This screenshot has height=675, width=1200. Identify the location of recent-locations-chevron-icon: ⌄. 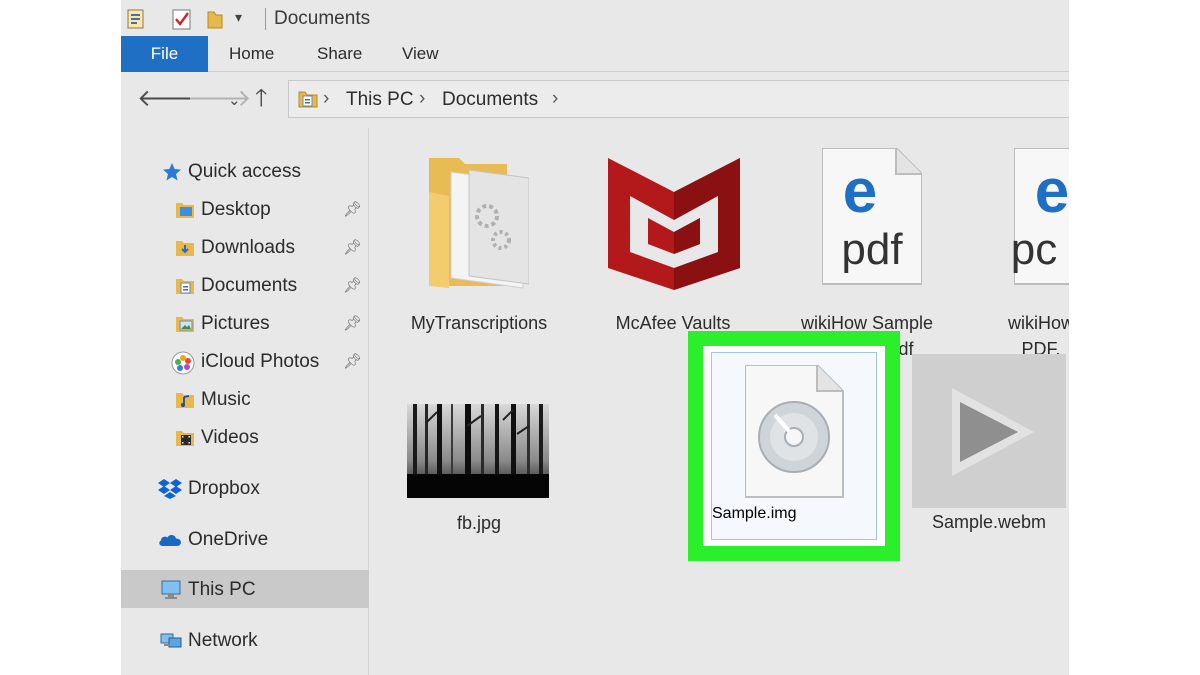
(234, 101).